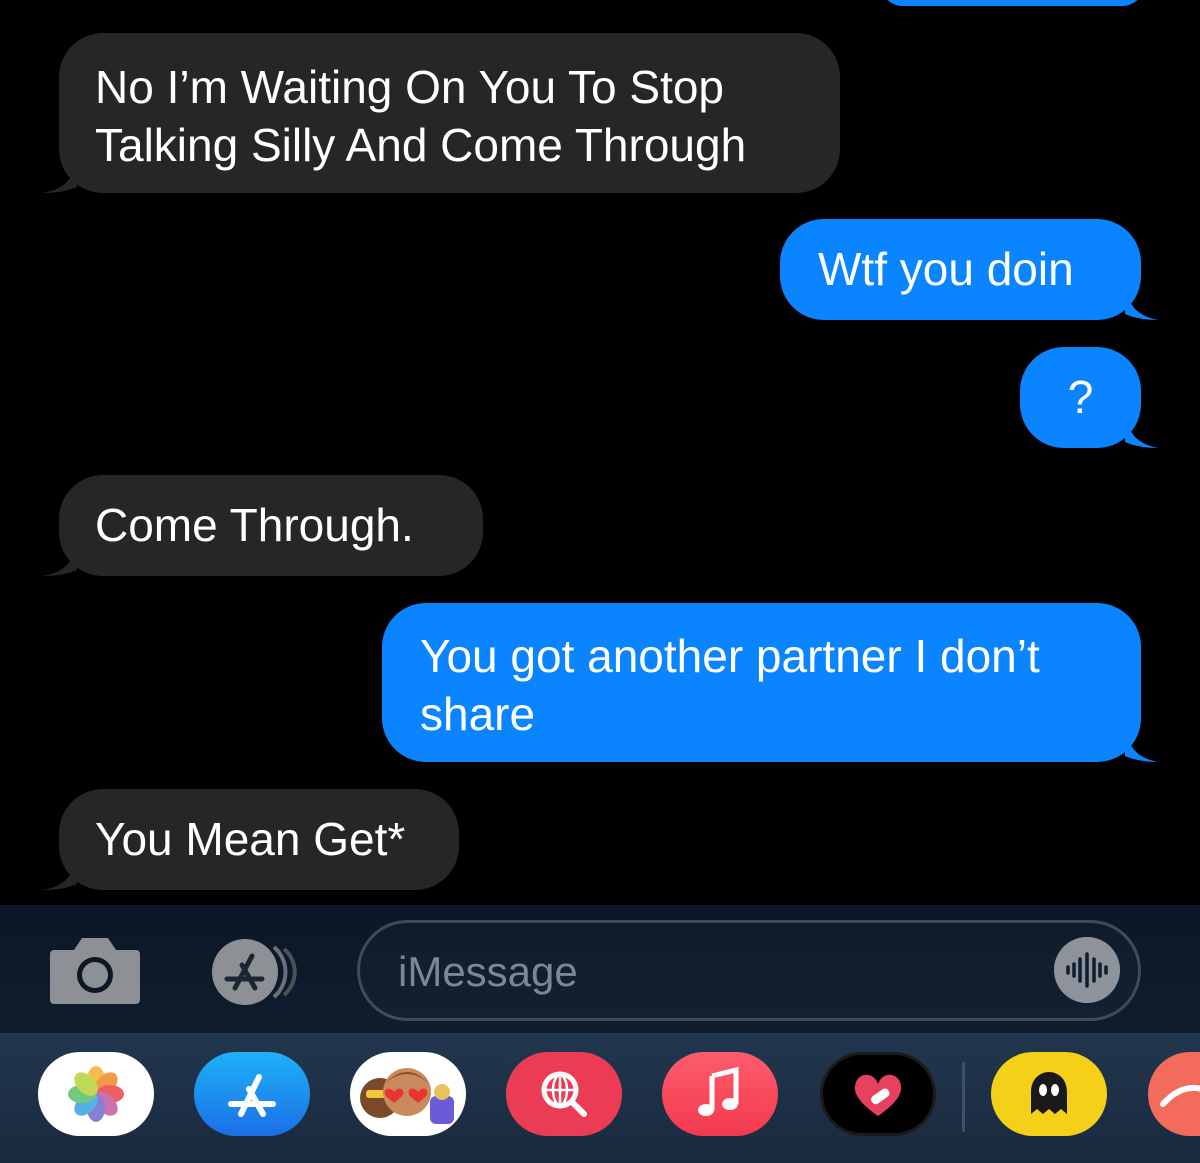 The width and height of the screenshot is (1200, 1163). I want to click on received-message: You Mean Get*, so click(251, 839).